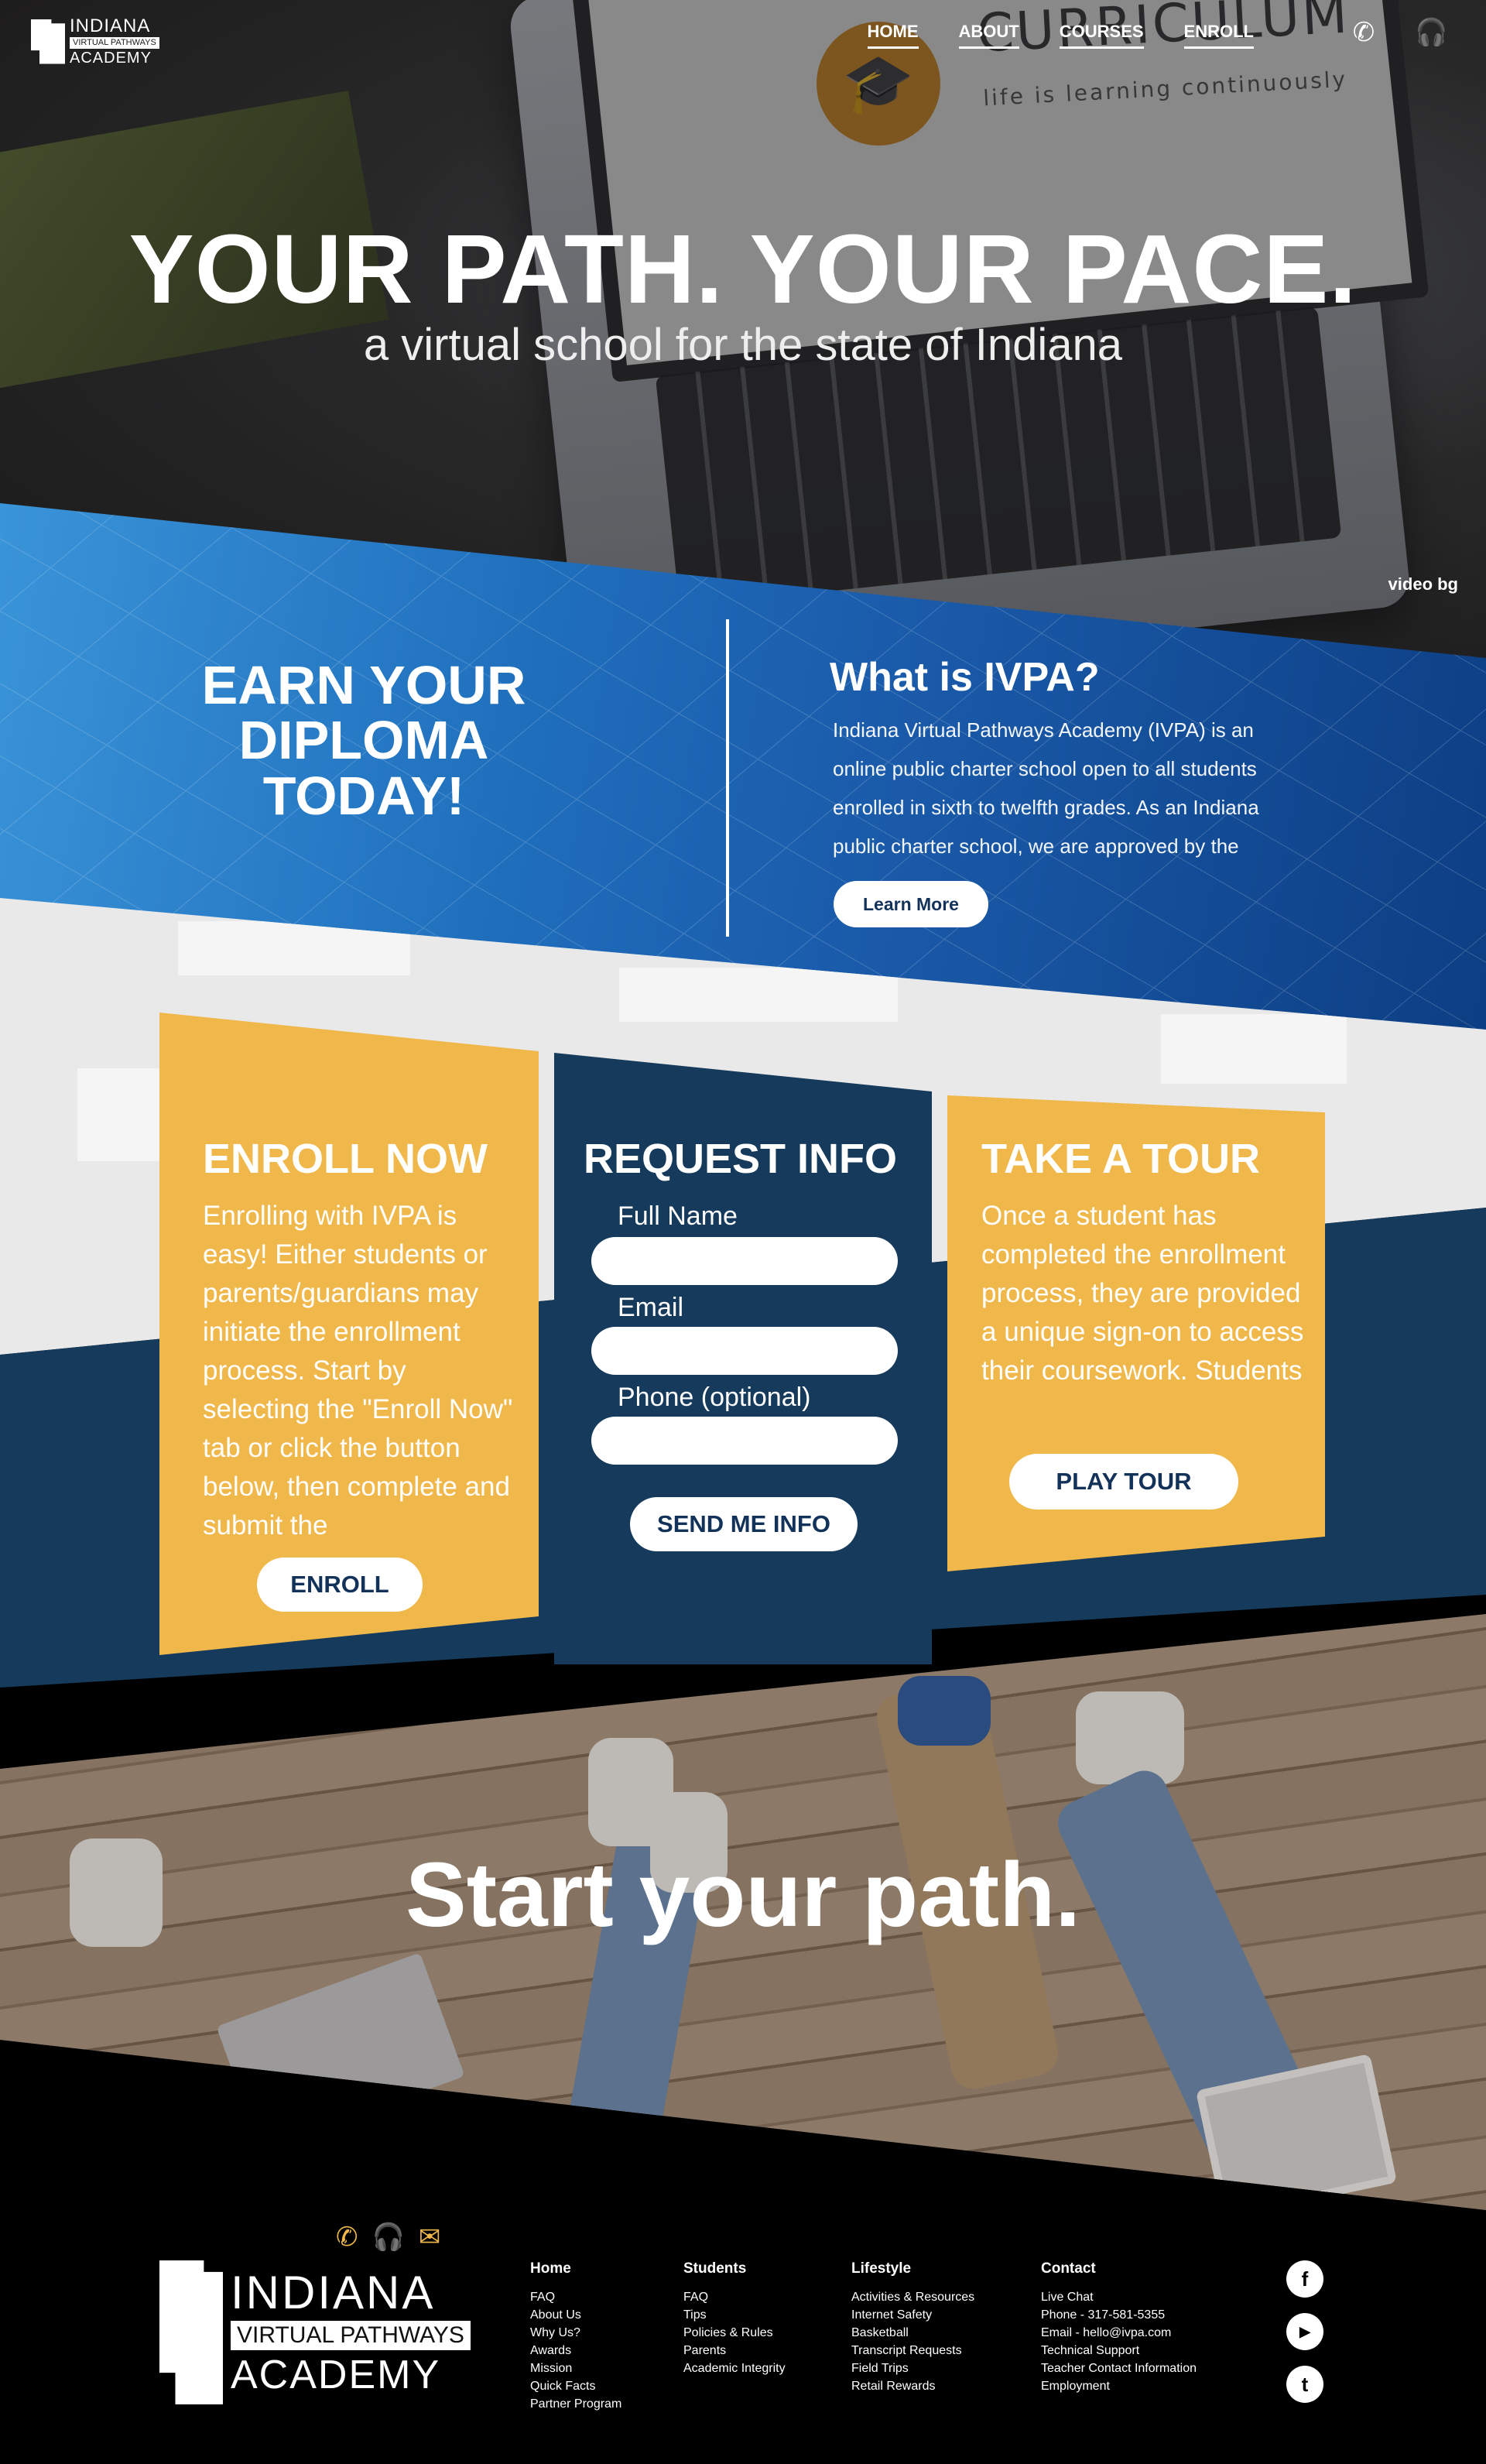 The width and height of the screenshot is (1486, 2464). What do you see at coordinates (727, 778) in the screenshot?
I see `intro-divider` at bounding box center [727, 778].